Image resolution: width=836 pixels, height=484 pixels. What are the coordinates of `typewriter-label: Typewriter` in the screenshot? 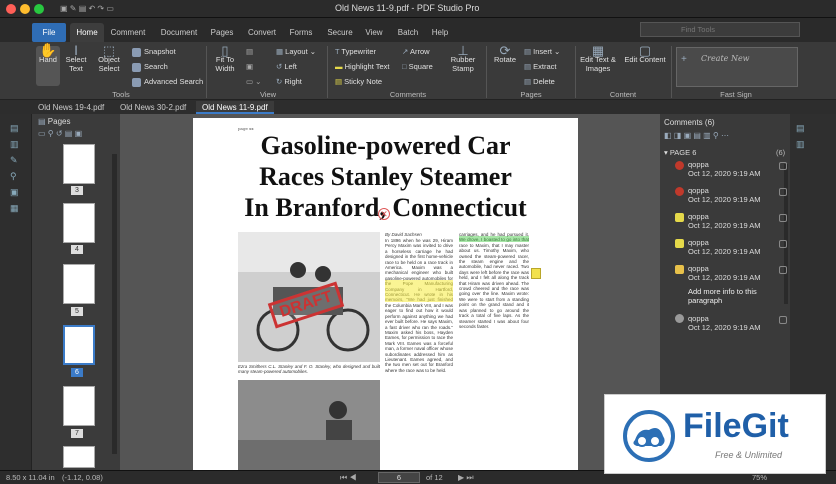 It's located at (358, 51).